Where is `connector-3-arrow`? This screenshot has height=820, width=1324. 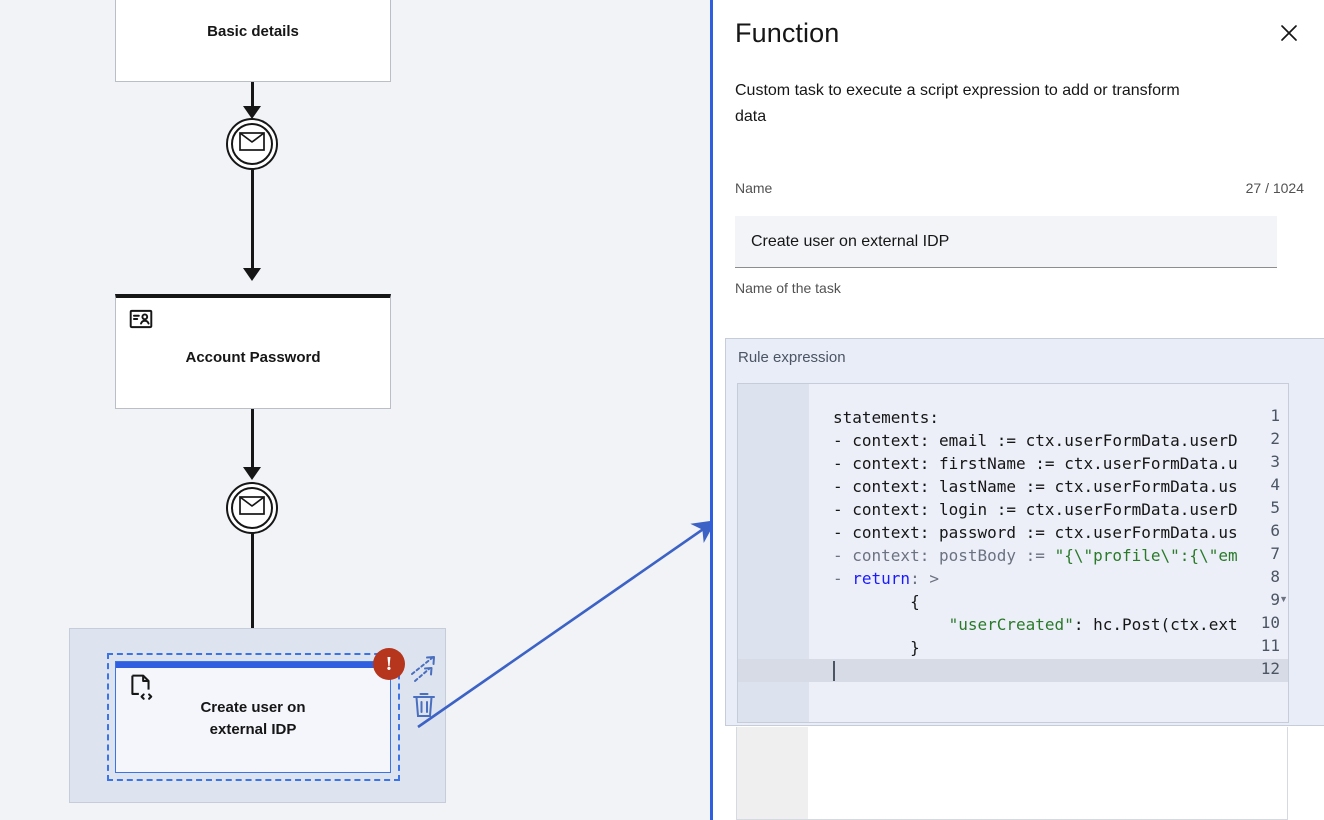 connector-3-arrow is located at coordinates (252, 473).